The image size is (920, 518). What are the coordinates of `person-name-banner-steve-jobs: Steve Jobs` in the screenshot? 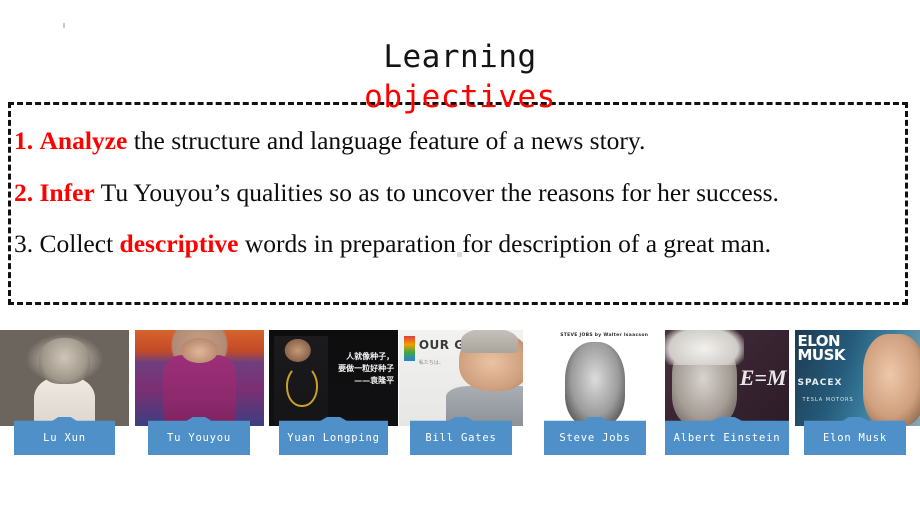 It's located at (595, 436).